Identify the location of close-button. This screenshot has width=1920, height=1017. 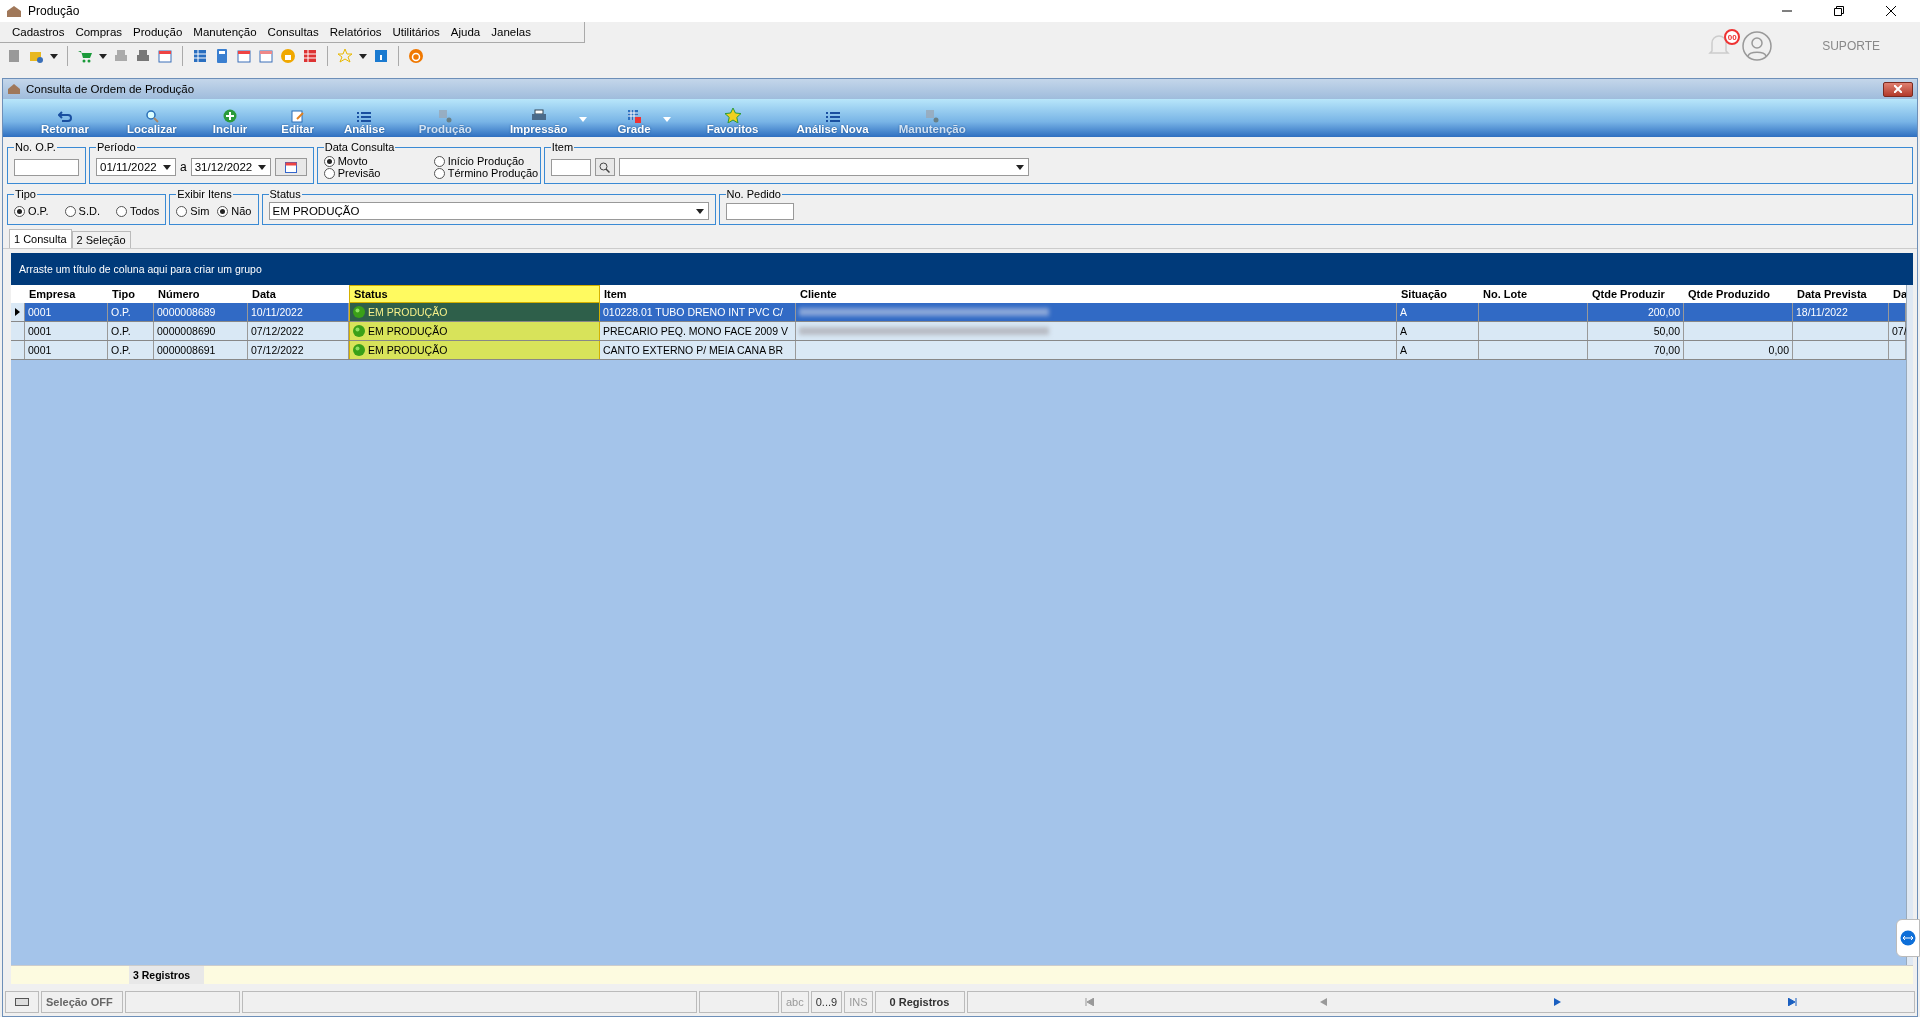
(1898, 89).